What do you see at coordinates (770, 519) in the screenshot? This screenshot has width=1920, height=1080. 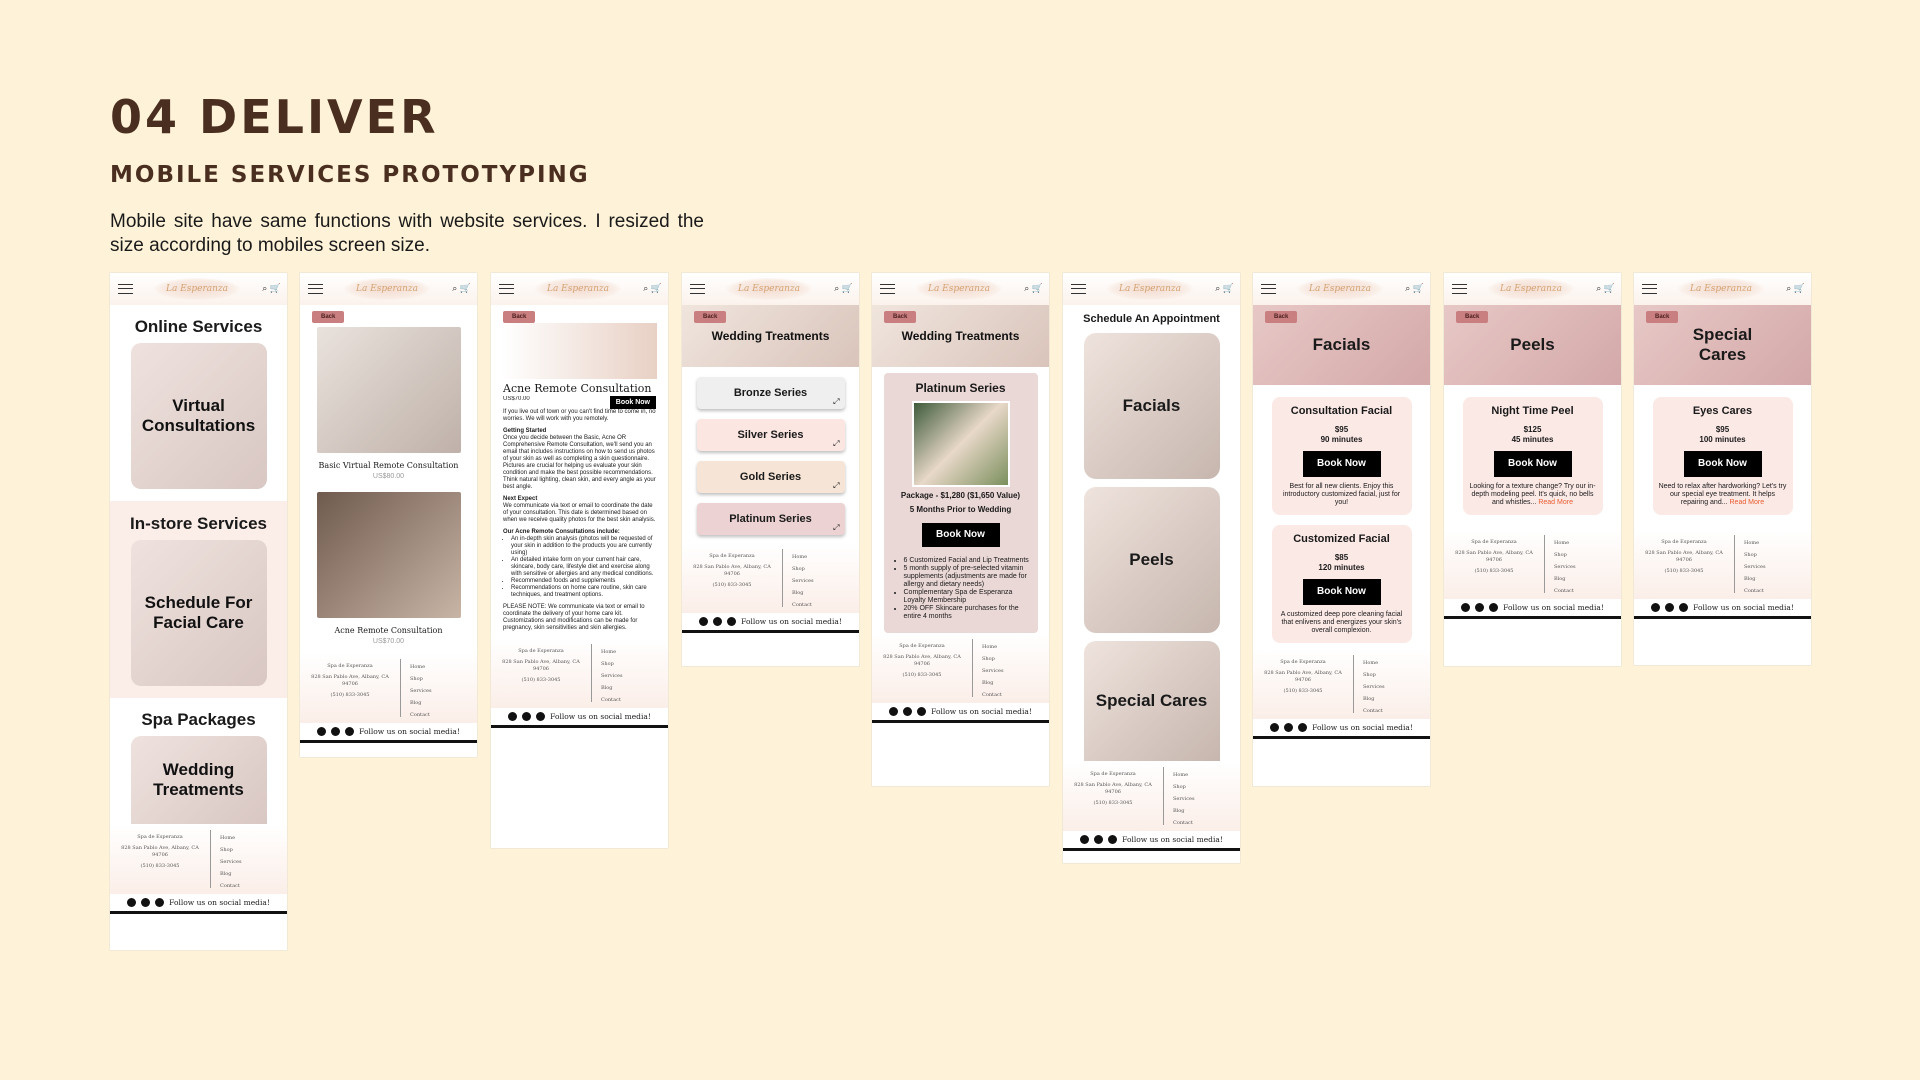 I see `series-platinum-button: Platinum Series` at bounding box center [770, 519].